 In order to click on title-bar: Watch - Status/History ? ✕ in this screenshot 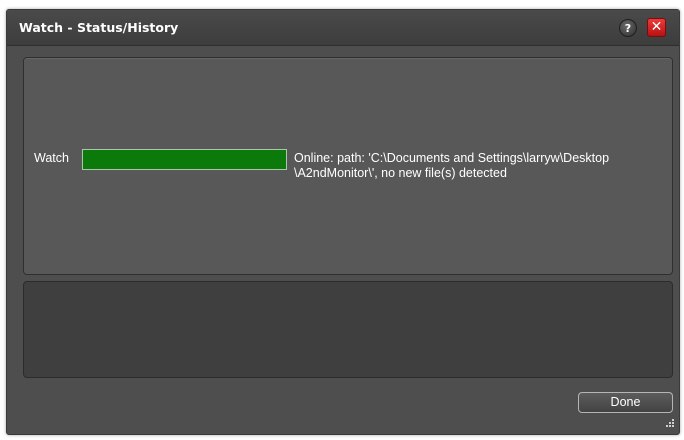, I will do `click(343, 28)`.